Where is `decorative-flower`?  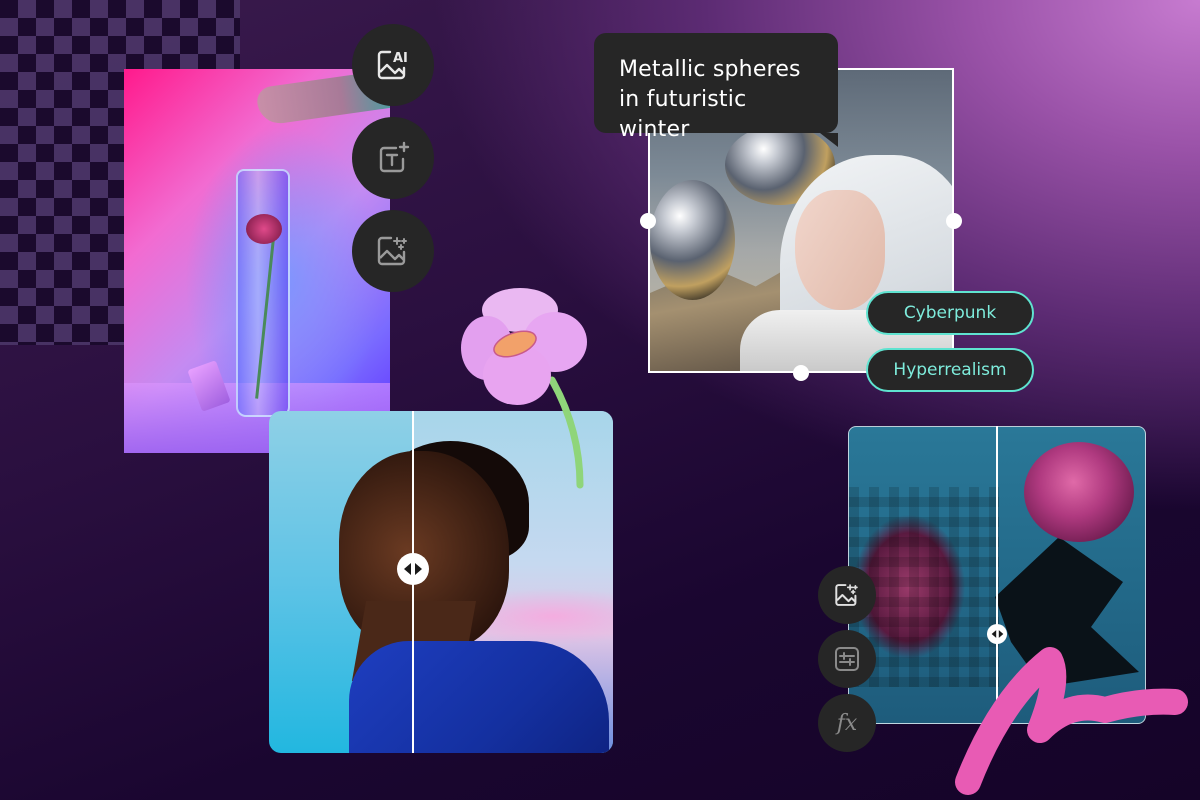 decorative-flower is located at coordinates (524, 388).